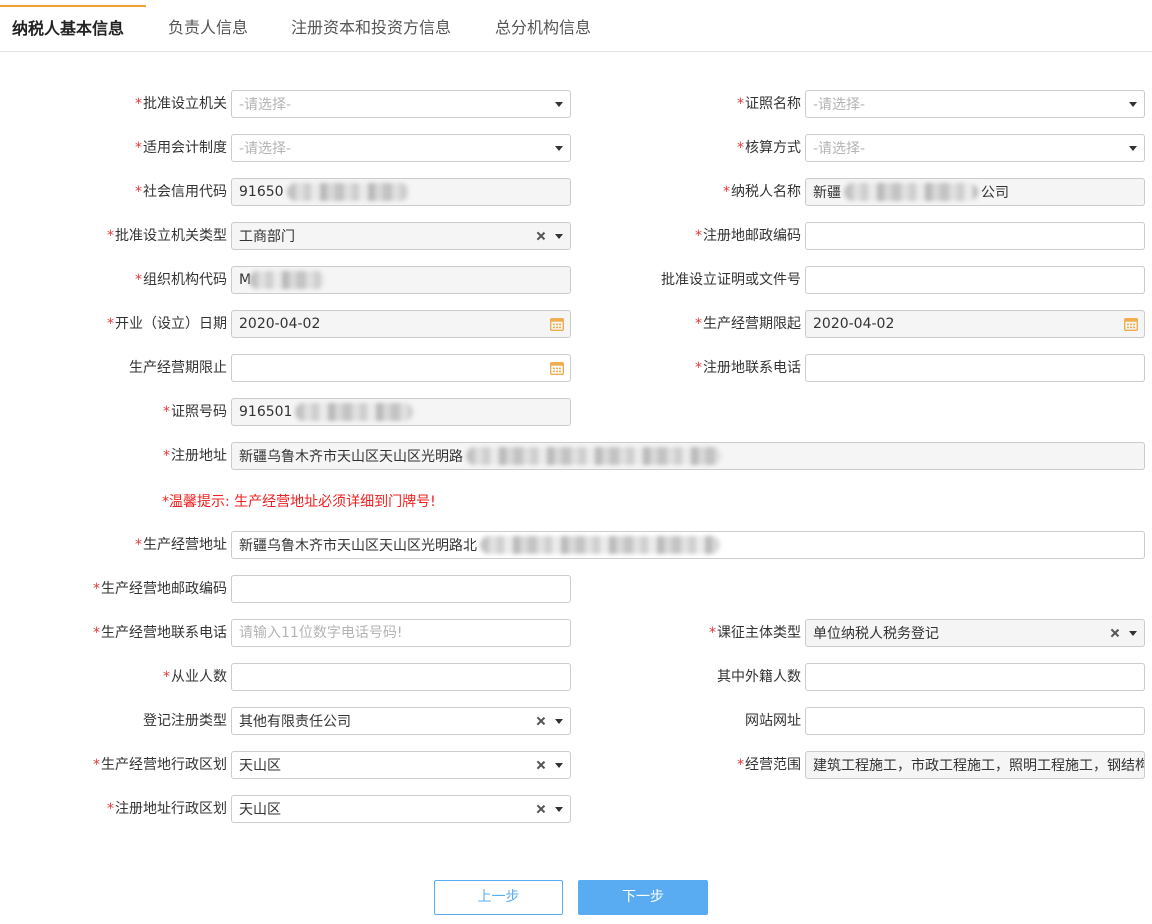 The width and height of the screenshot is (1152, 924). Describe the element at coordinates (975, 633) in the screenshot. I see `levy-subject-type-select: 单位纳税人税务登记` at that location.